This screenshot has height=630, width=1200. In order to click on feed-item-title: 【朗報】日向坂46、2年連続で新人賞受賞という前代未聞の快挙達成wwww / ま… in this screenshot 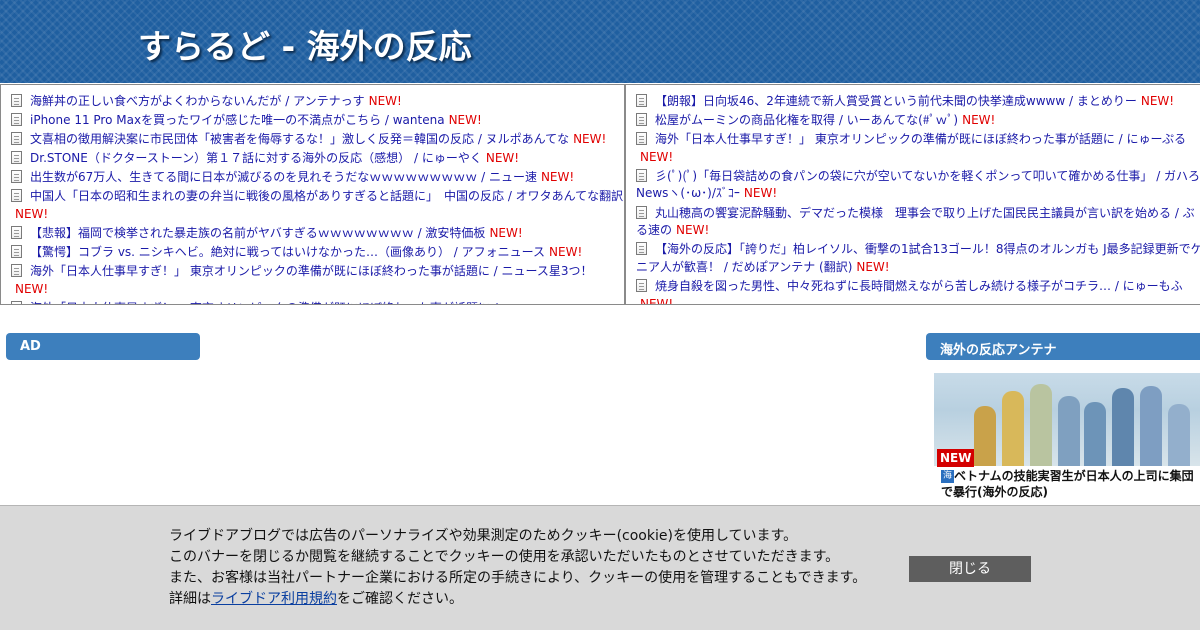, I will do `click(896, 101)`.